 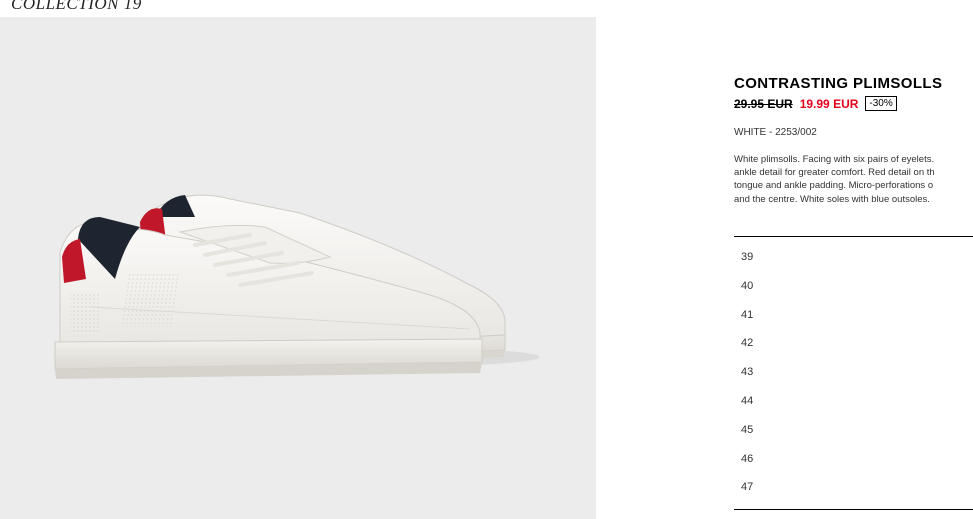 I want to click on collection-label: COLLECTION 19, so click(x=76, y=6).